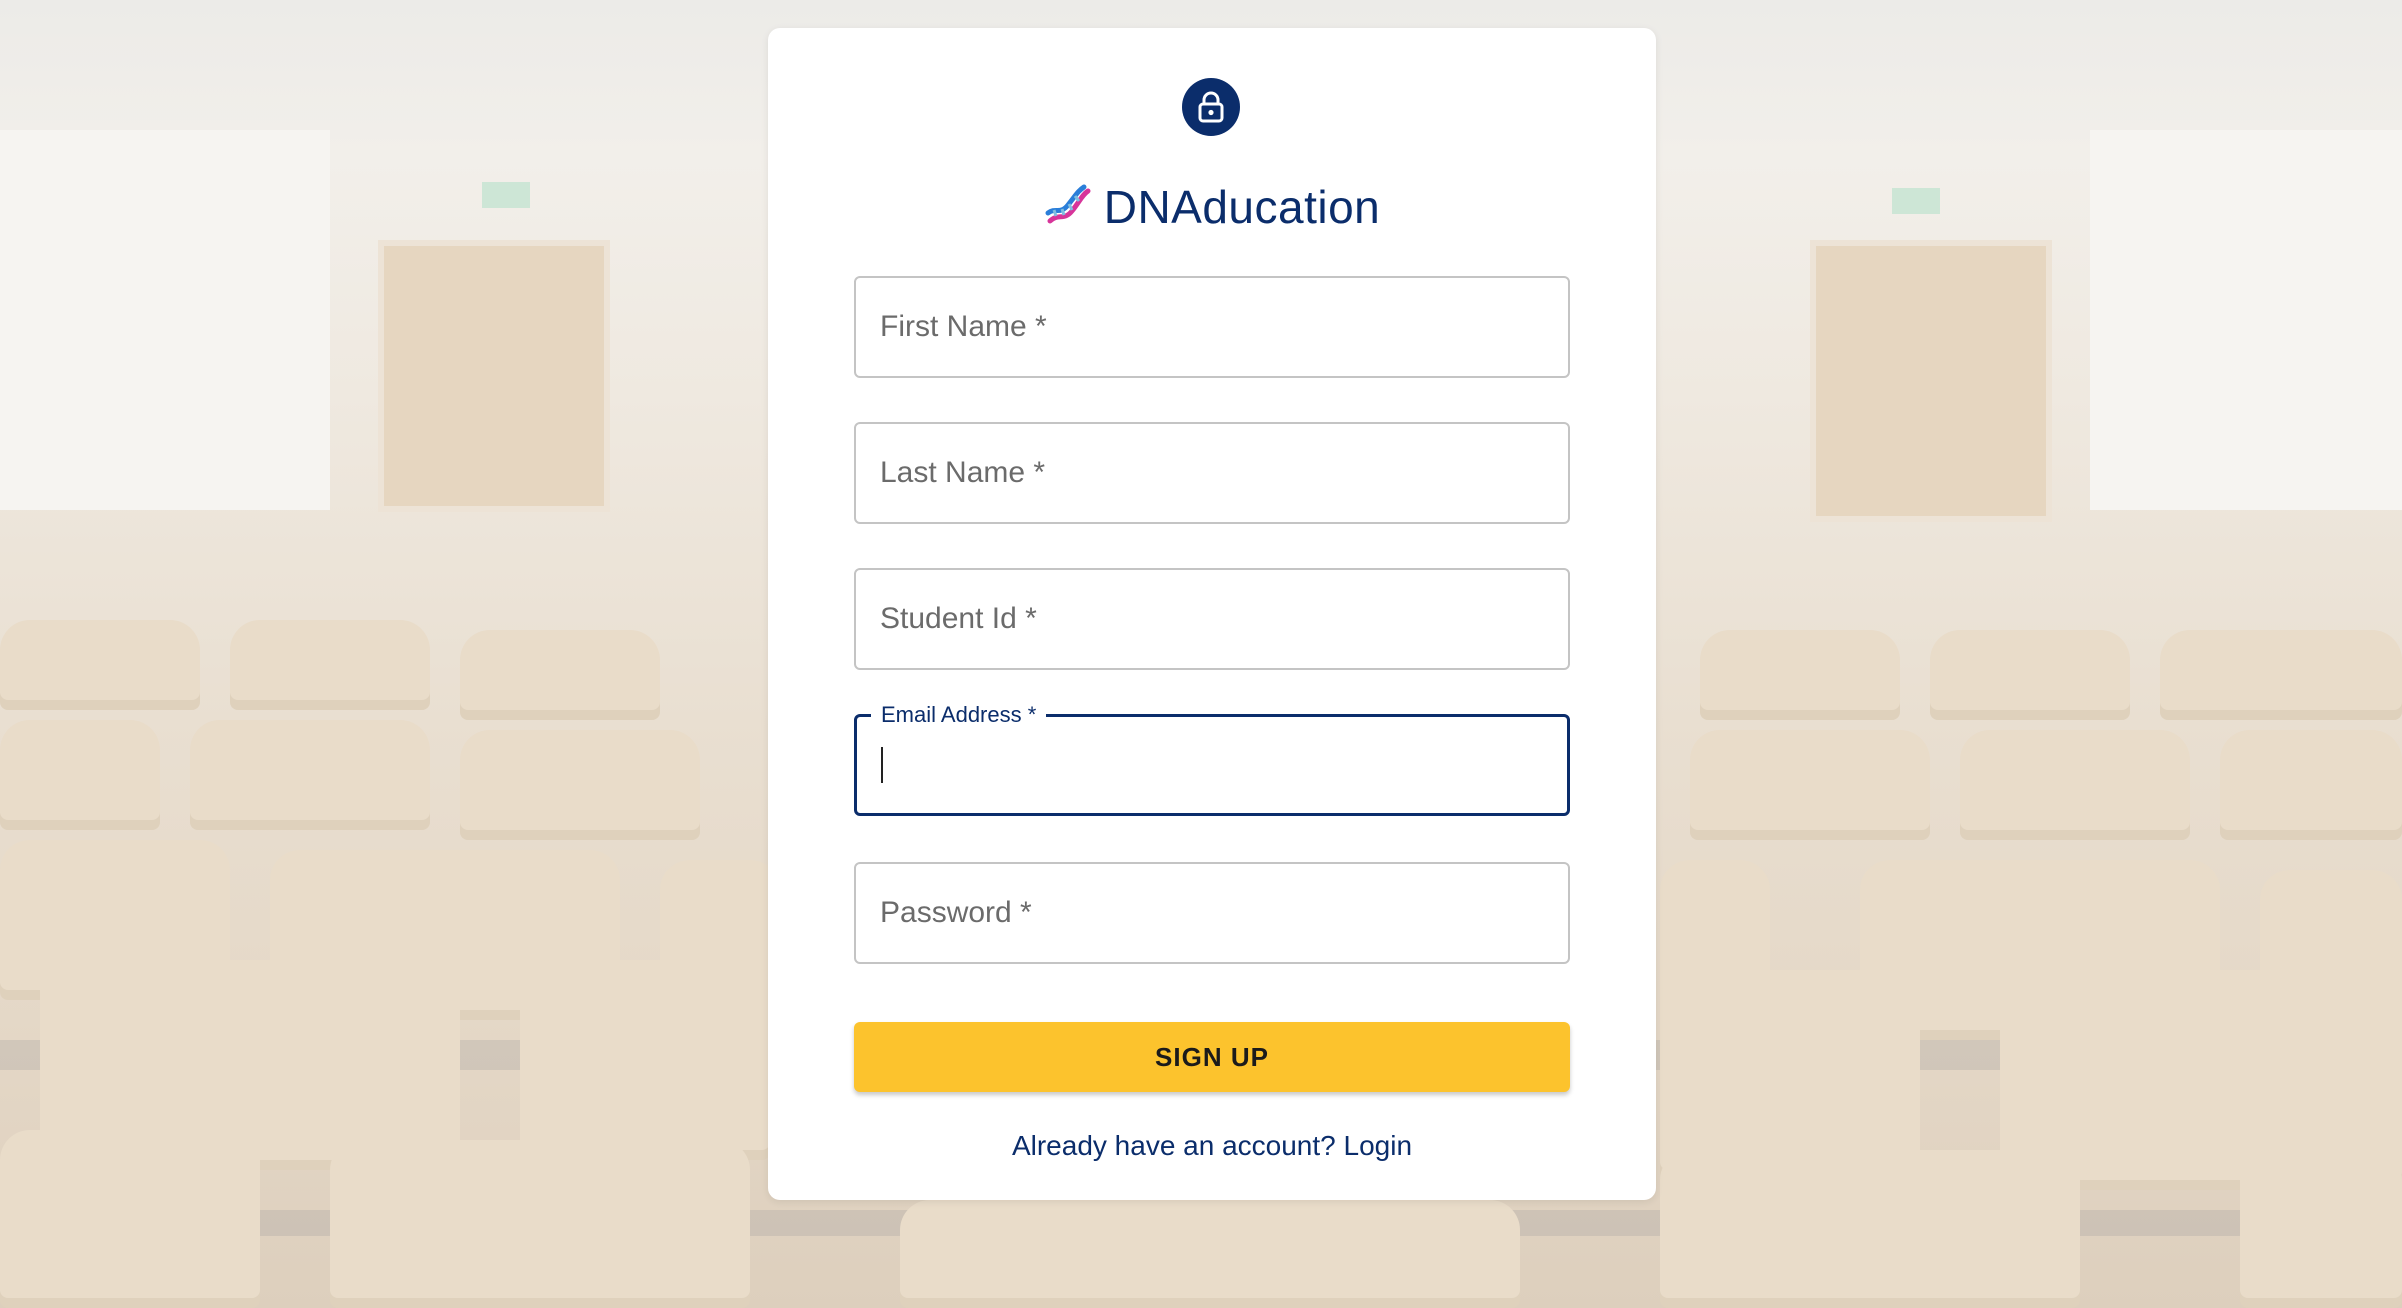 Image resolution: width=2402 pixels, height=1308 pixels. Describe the element at coordinates (1242, 207) in the screenshot. I see `brand-title: DNAducation` at that location.